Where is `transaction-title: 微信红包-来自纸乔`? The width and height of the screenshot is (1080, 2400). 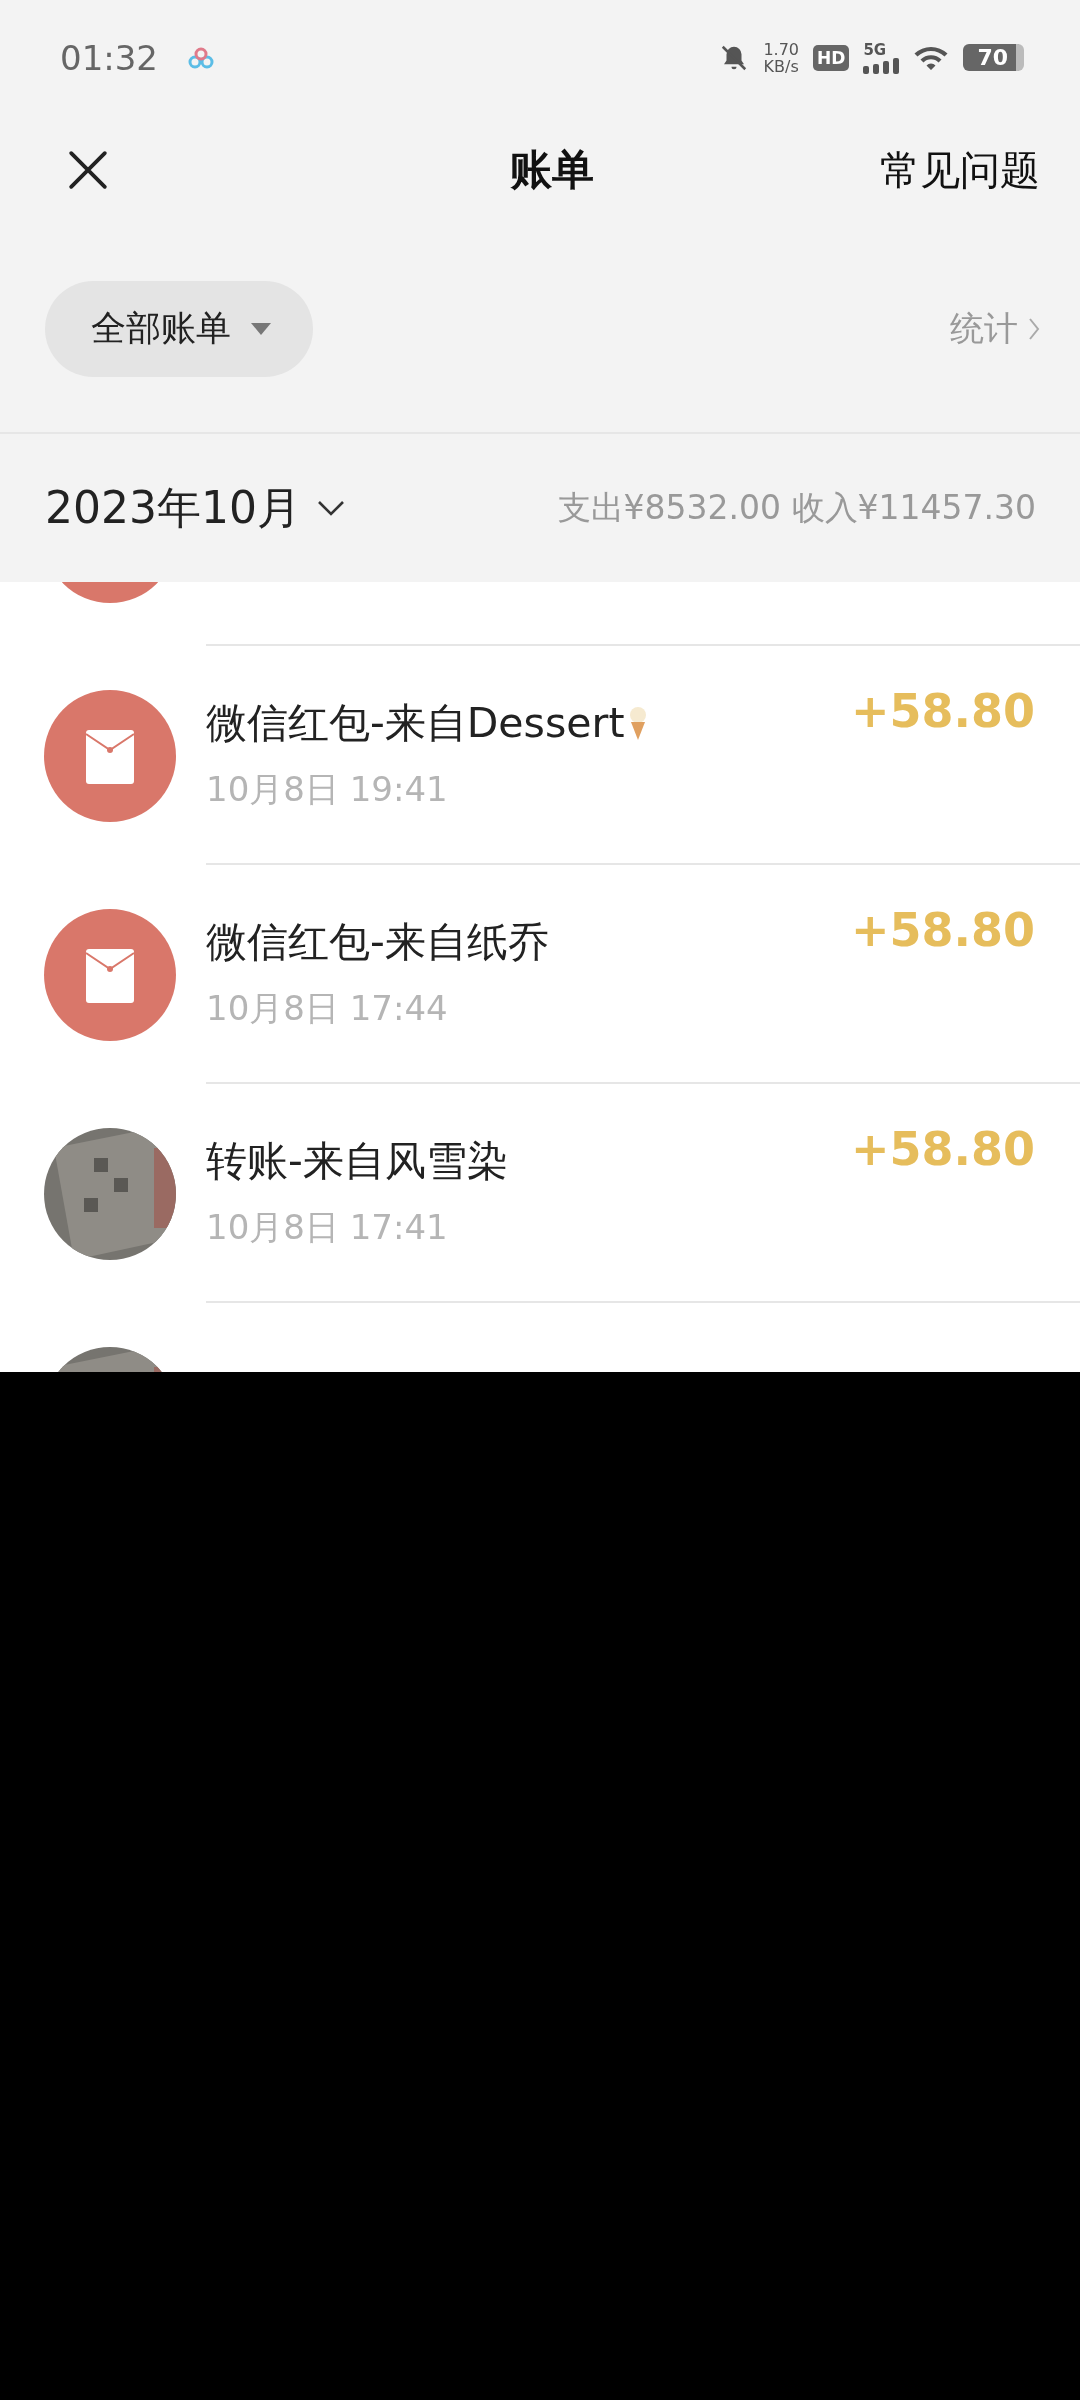 transaction-title: 微信红包-来自纸乔 is located at coordinates (377, 942).